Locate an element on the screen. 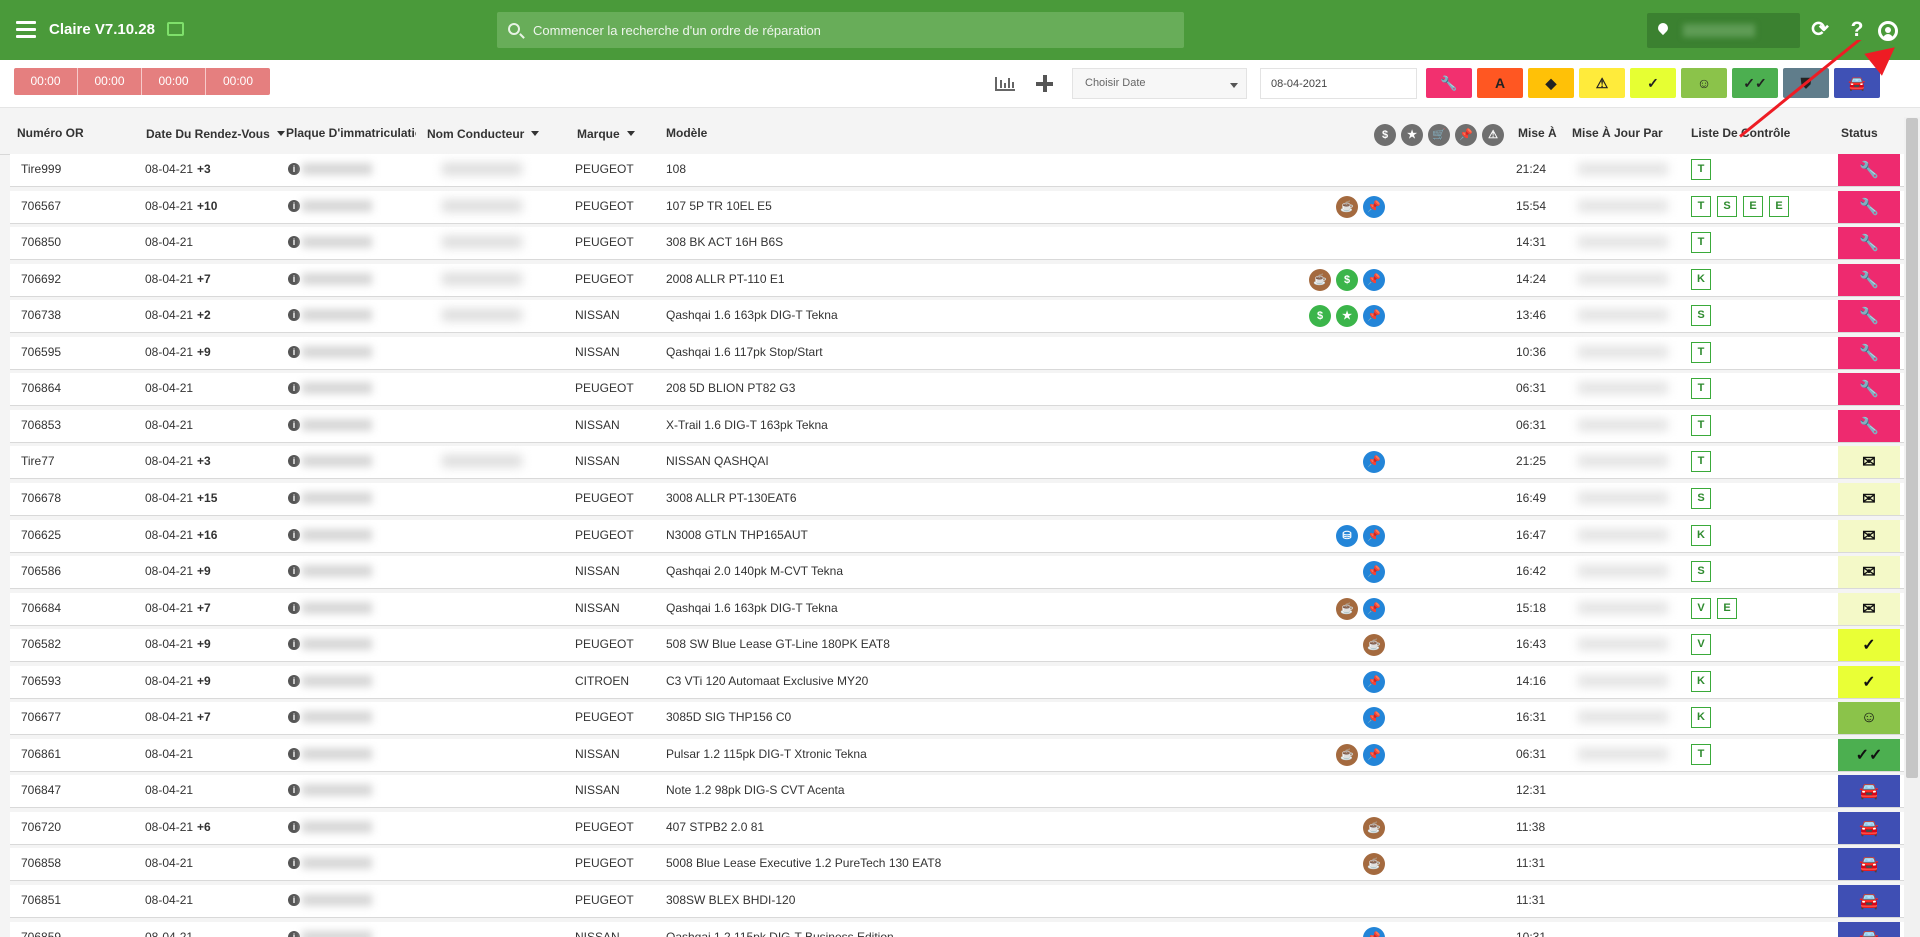 The width and height of the screenshot is (1920, 937). parts-filter-button: A is located at coordinates (1500, 83).